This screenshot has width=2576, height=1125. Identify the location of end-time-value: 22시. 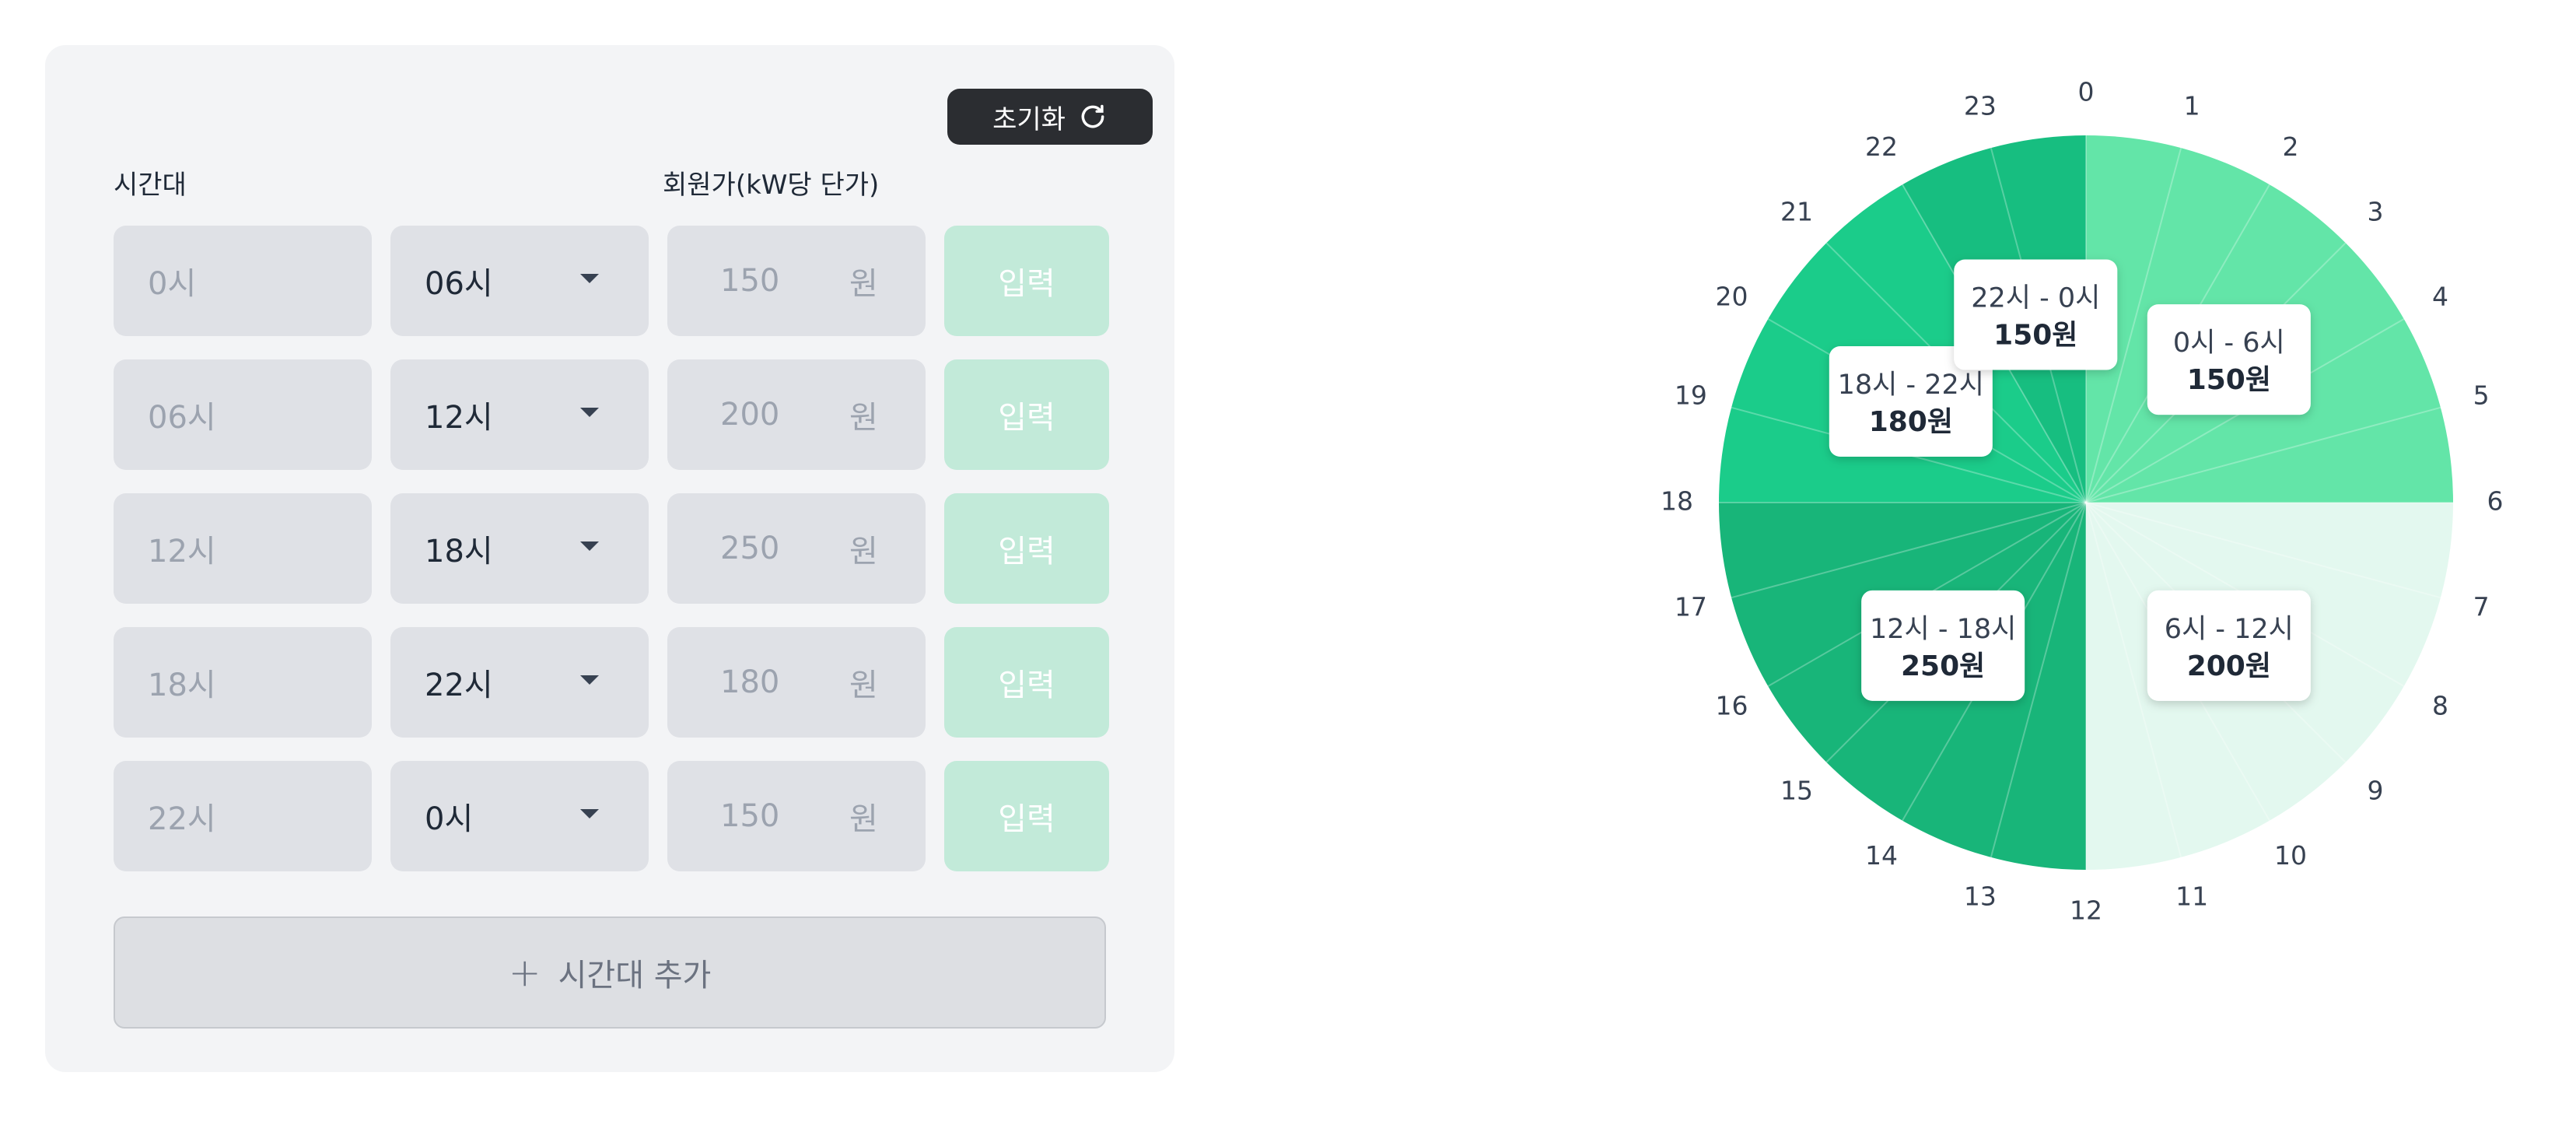
(459, 686).